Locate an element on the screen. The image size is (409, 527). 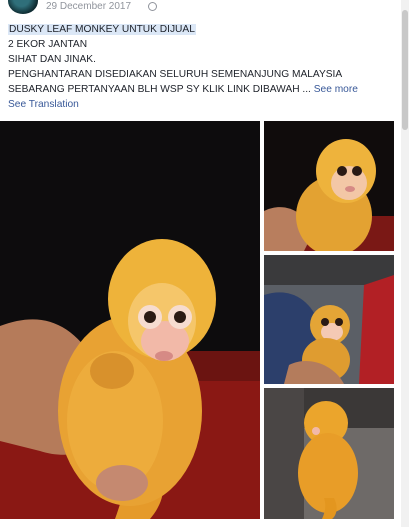
avatar is located at coordinates (23, 7).